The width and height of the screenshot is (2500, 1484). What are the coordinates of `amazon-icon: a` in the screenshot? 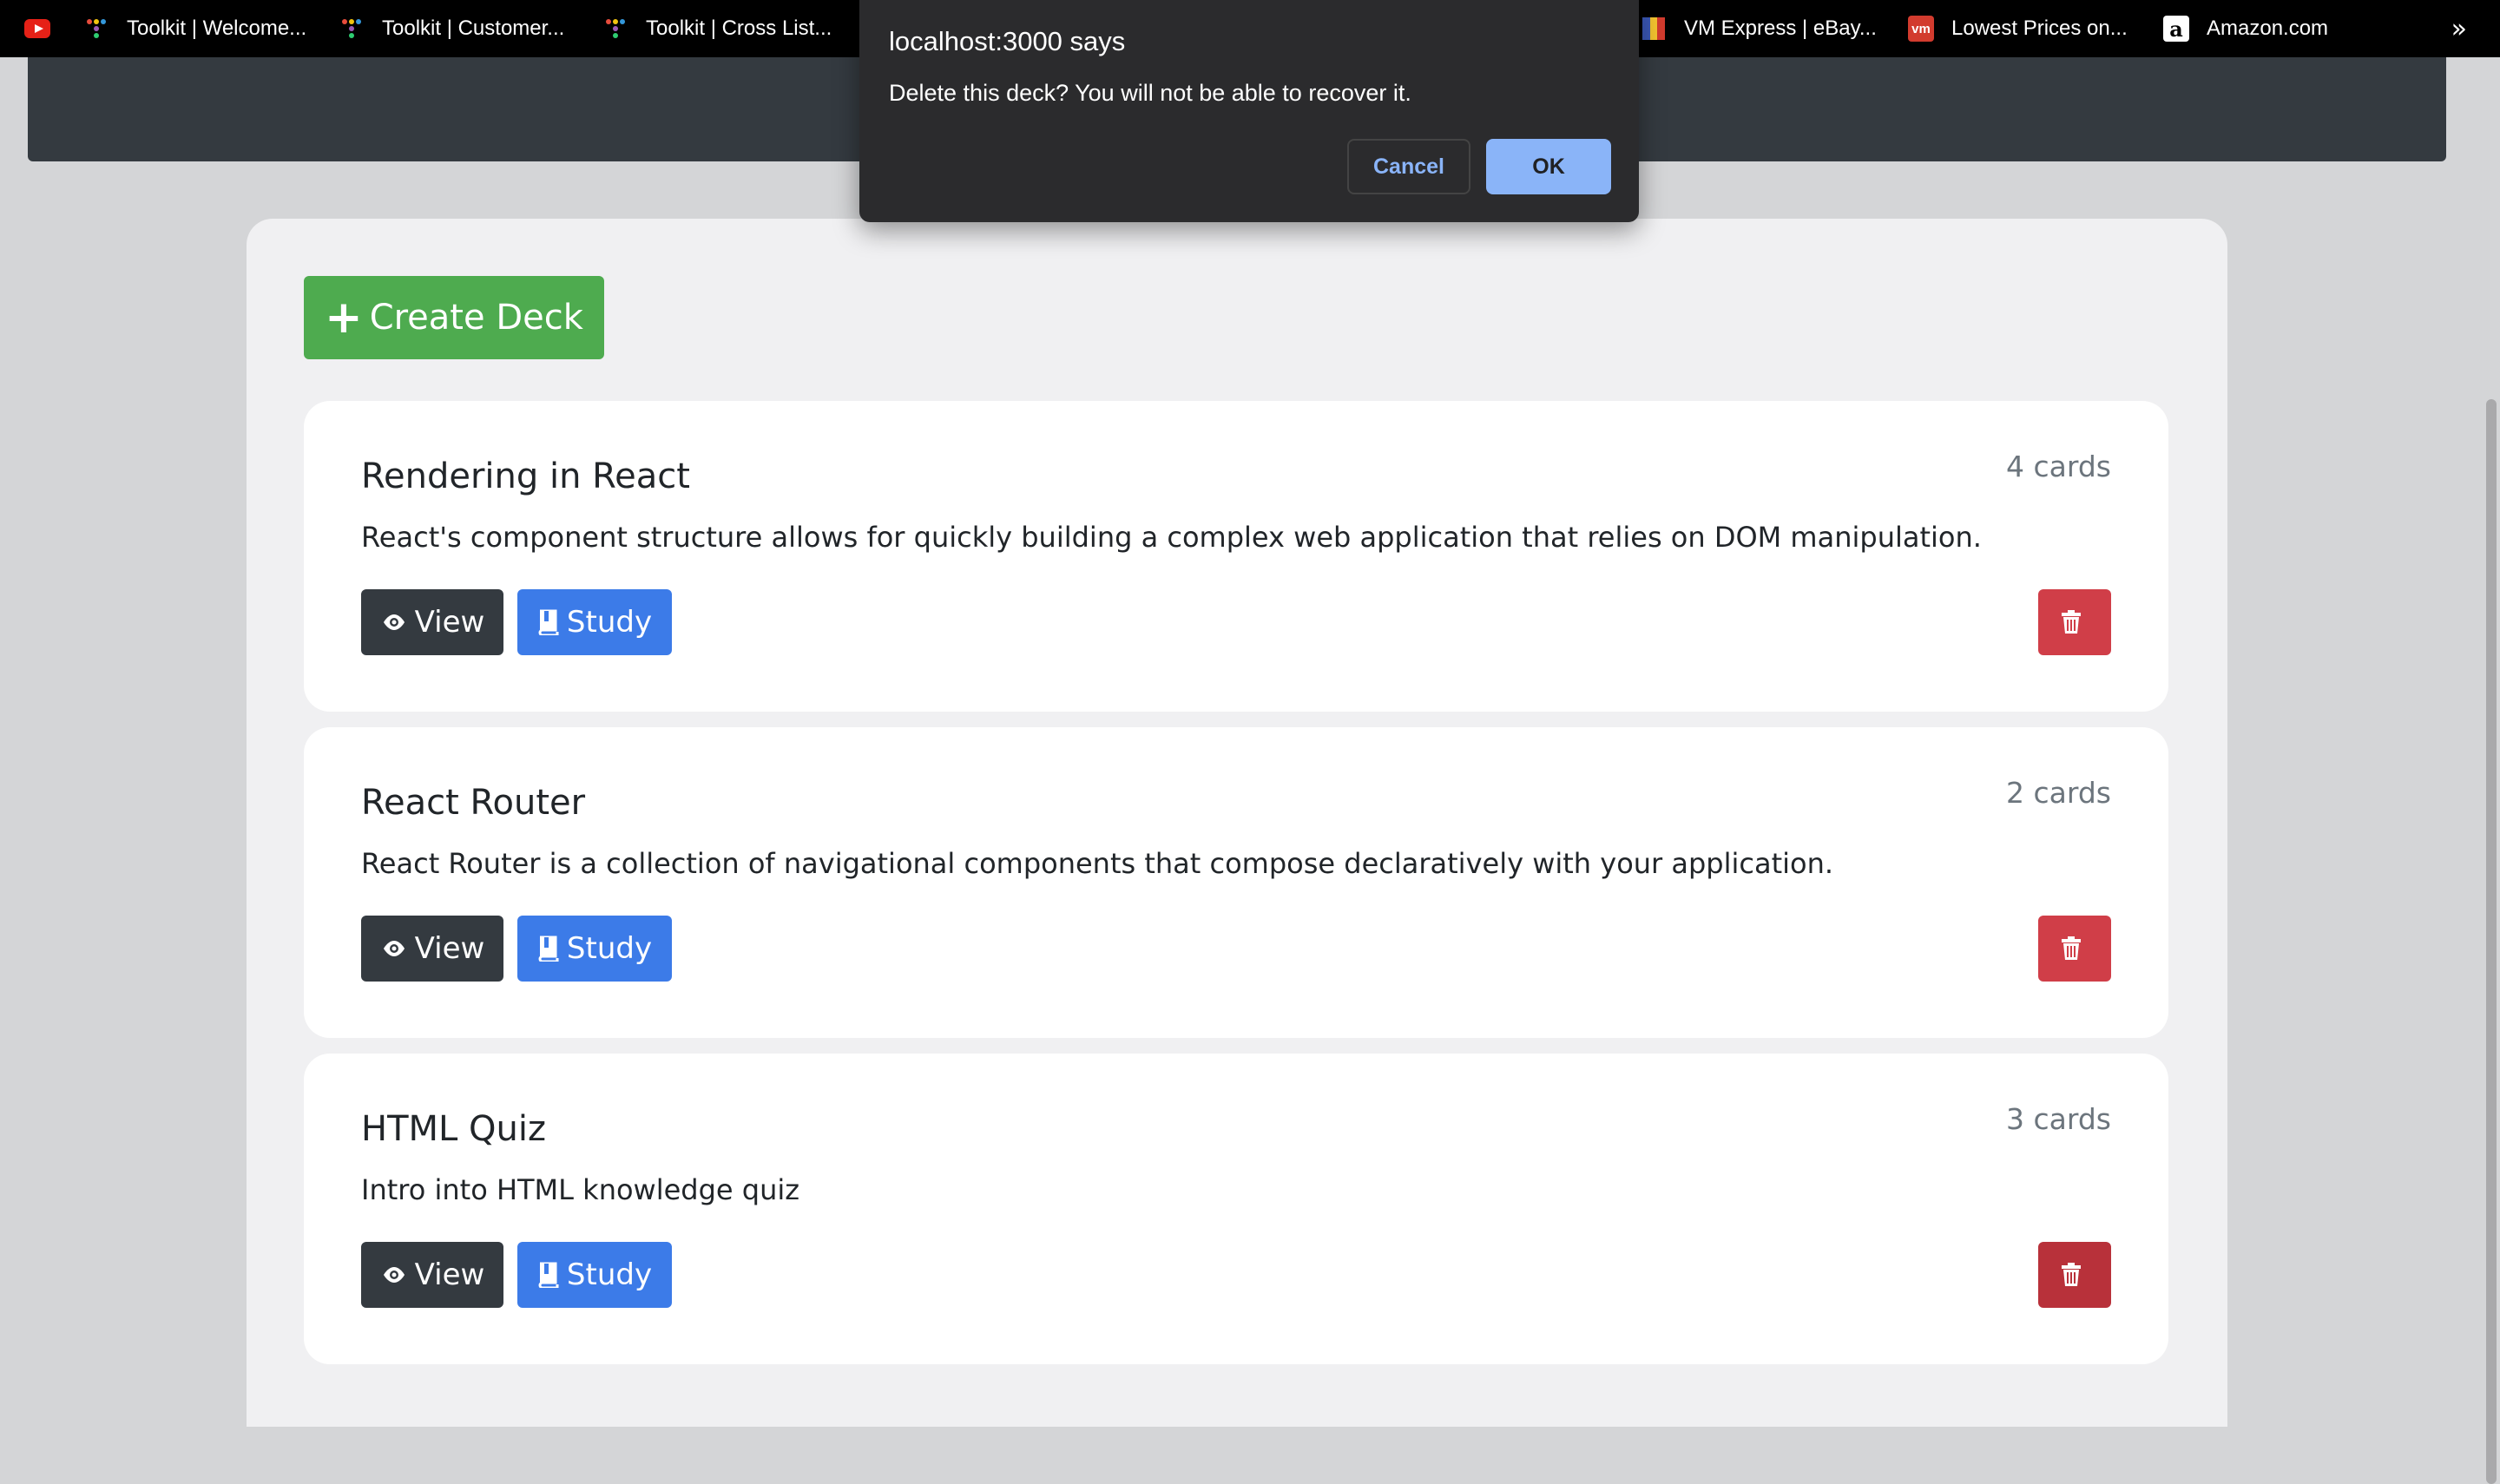 It's located at (2176, 29).